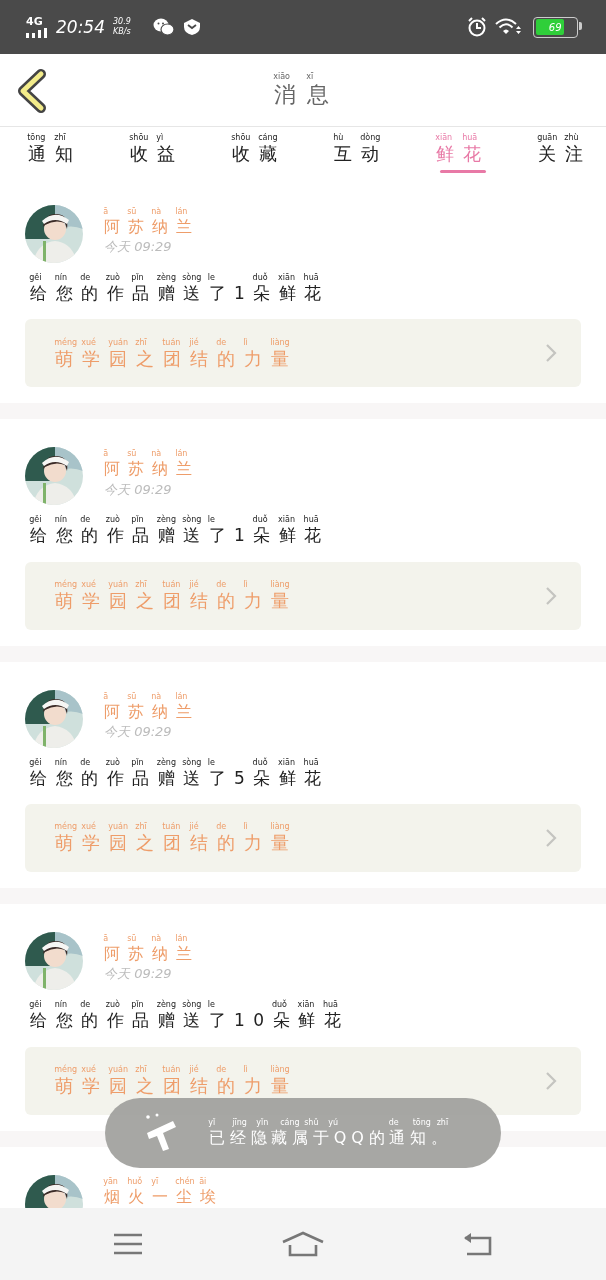 The height and width of the screenshot is (1280, 606). Describe the element at coordinates (80, 27) in the screenshot. I see `clock-time: 20:54` at that location.